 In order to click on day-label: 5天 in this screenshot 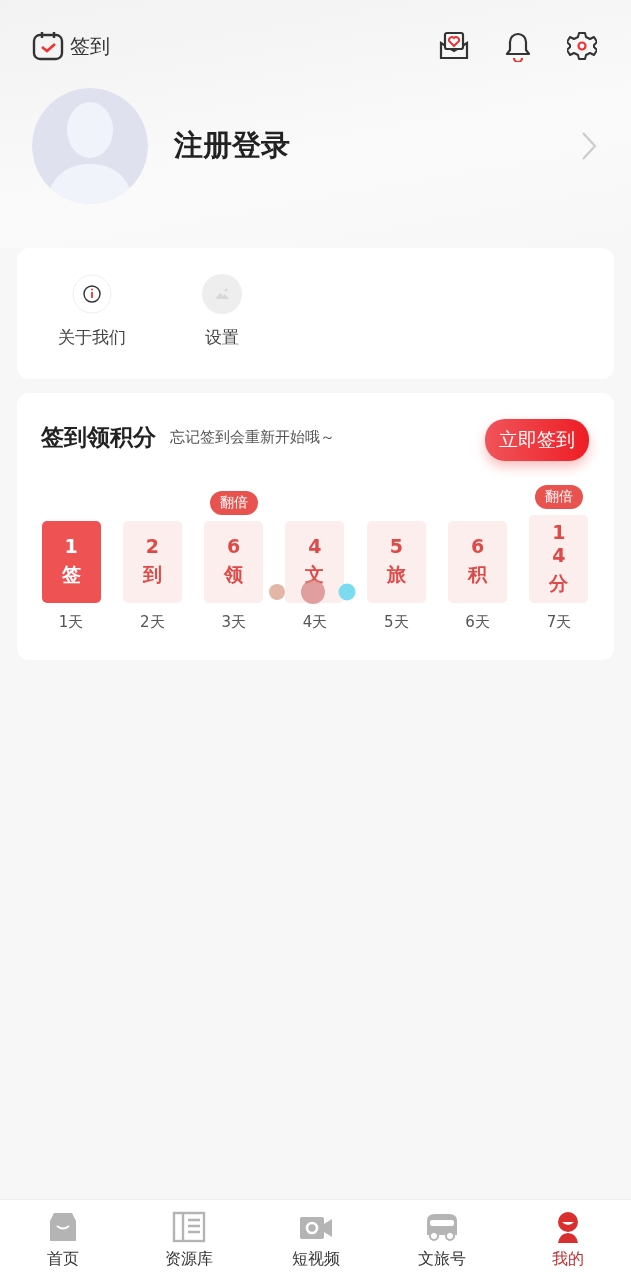, I will do `click(396, 622)`.